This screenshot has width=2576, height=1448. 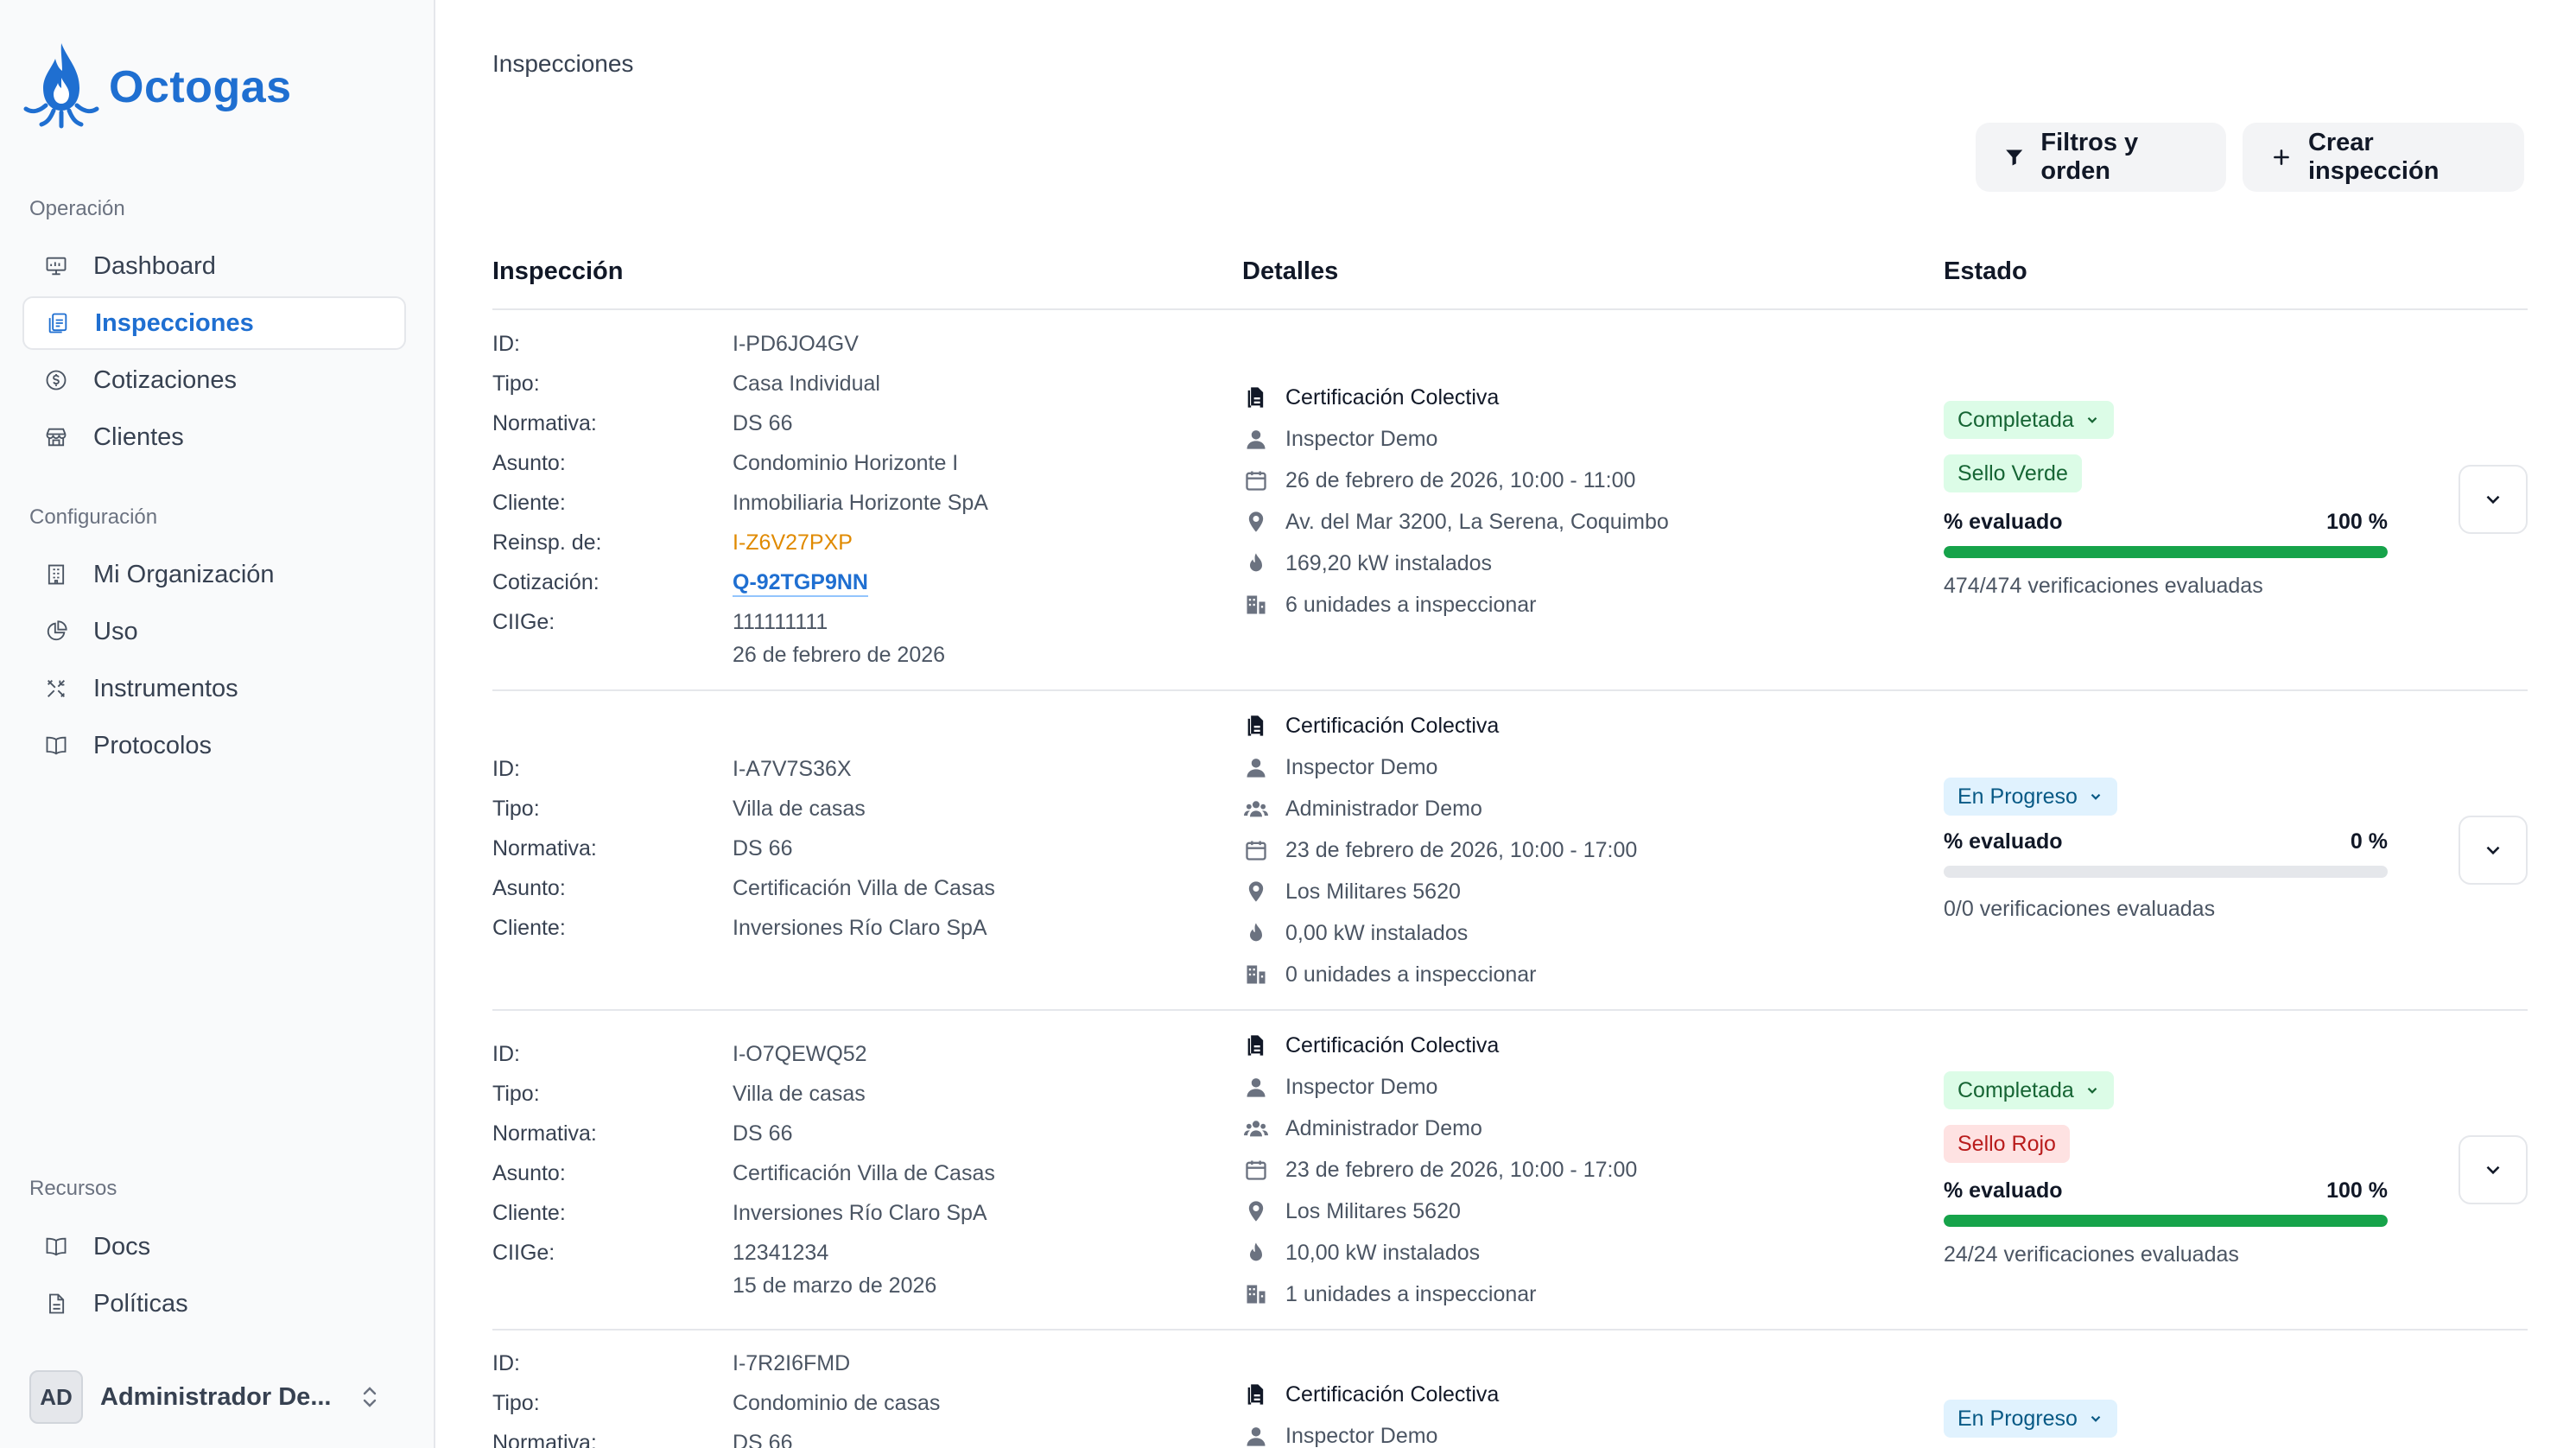 I want to click on field-tipo: Tipo: Condominio de casas, so click(x=716, y=1403).